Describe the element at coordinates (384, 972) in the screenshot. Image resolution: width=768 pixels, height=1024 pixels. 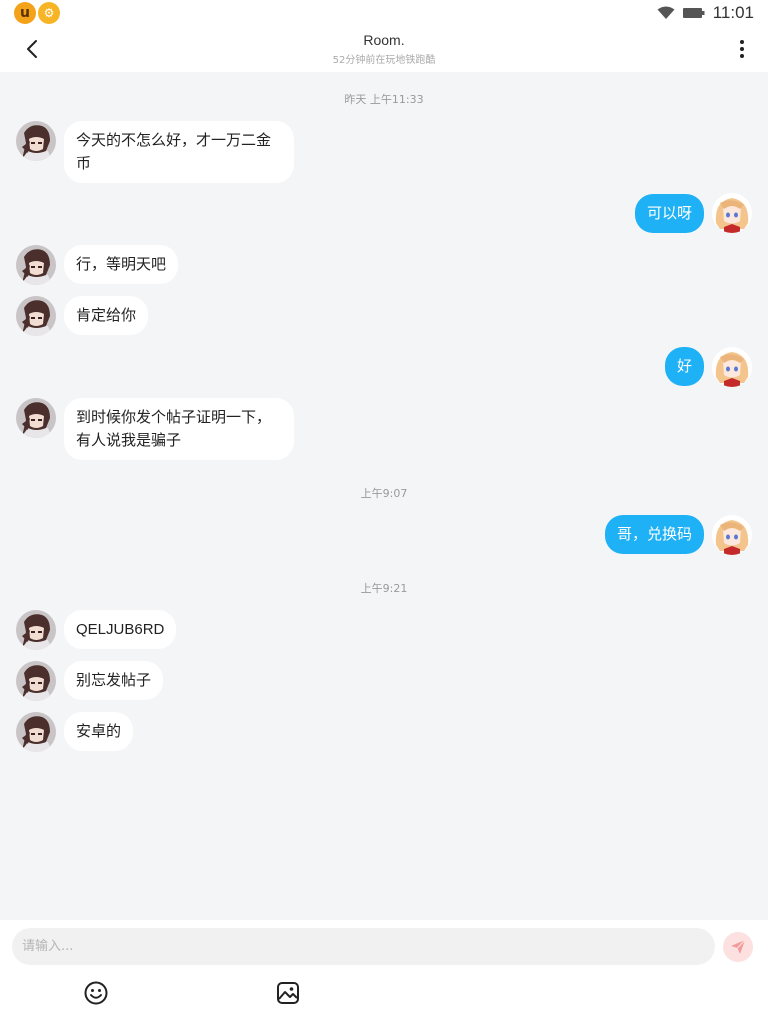
I see `composer-bar` at that location.